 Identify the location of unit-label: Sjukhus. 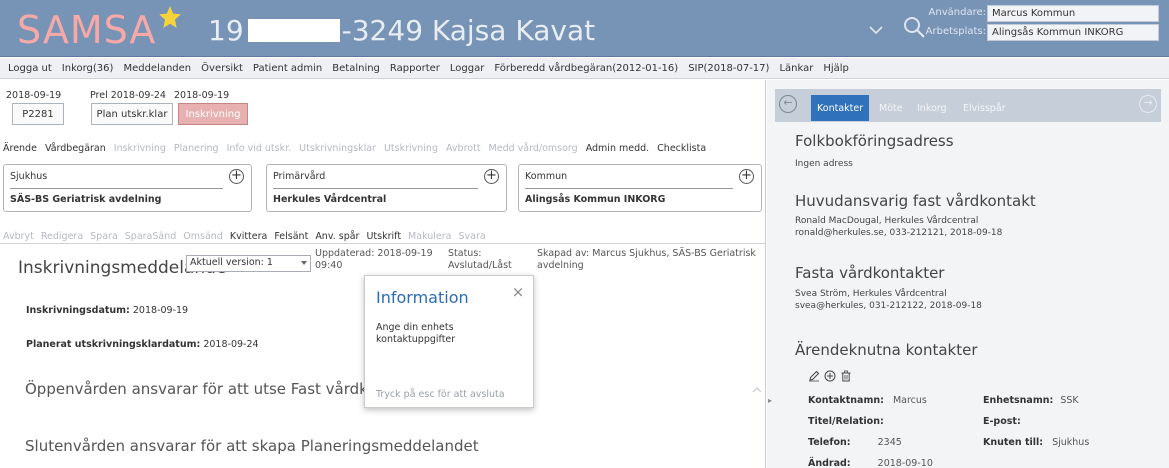
(29, 176).